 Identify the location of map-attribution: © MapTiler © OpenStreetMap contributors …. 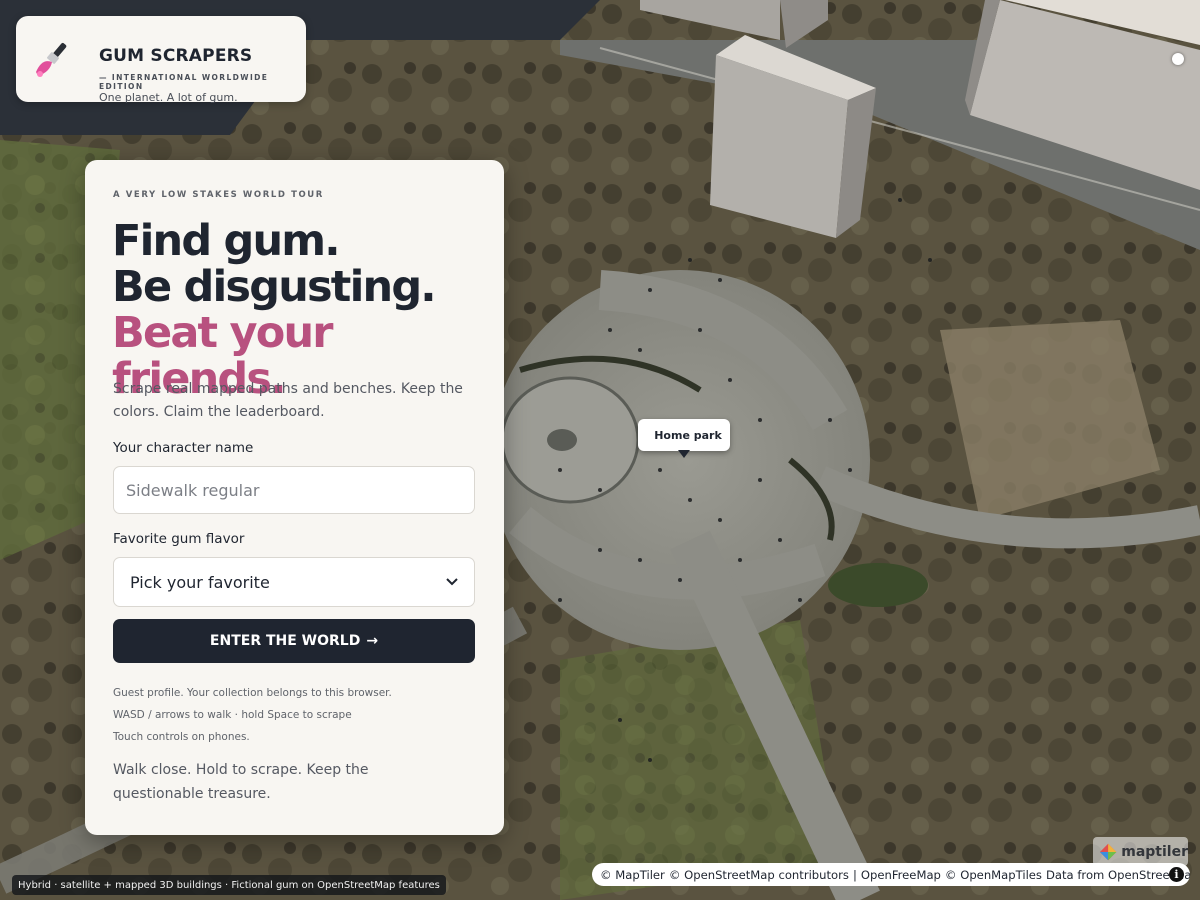
(891, 874).